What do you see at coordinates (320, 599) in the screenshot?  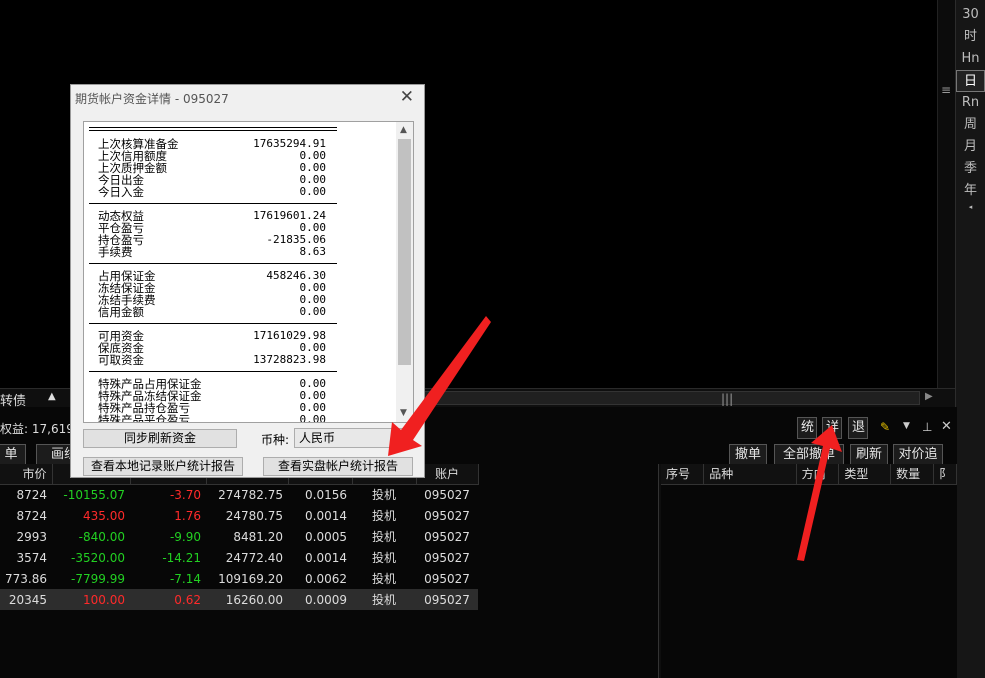 I see `cell-ratio: 0.0009` at bounding box center [320, 599].